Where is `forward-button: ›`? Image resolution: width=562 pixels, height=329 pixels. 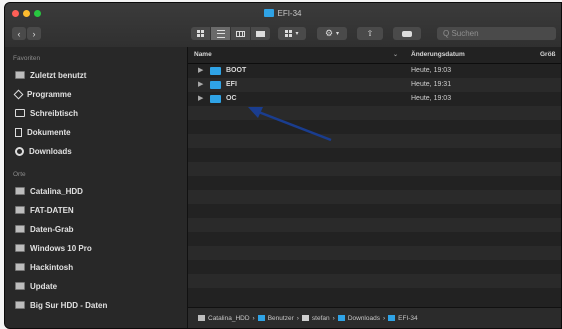 forward-button: › is located at coordinates (34, 33).